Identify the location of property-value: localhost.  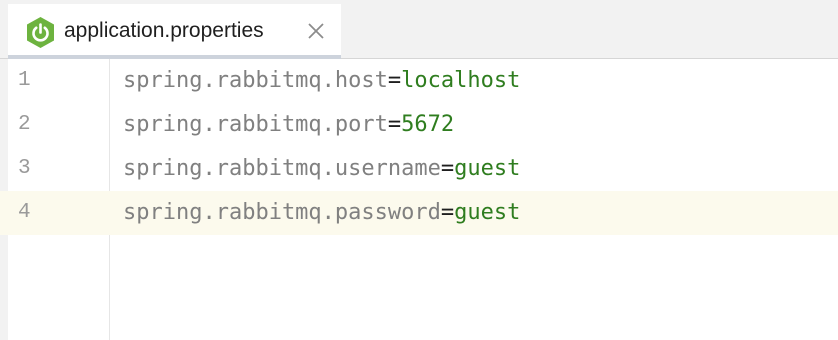
(461, 80).